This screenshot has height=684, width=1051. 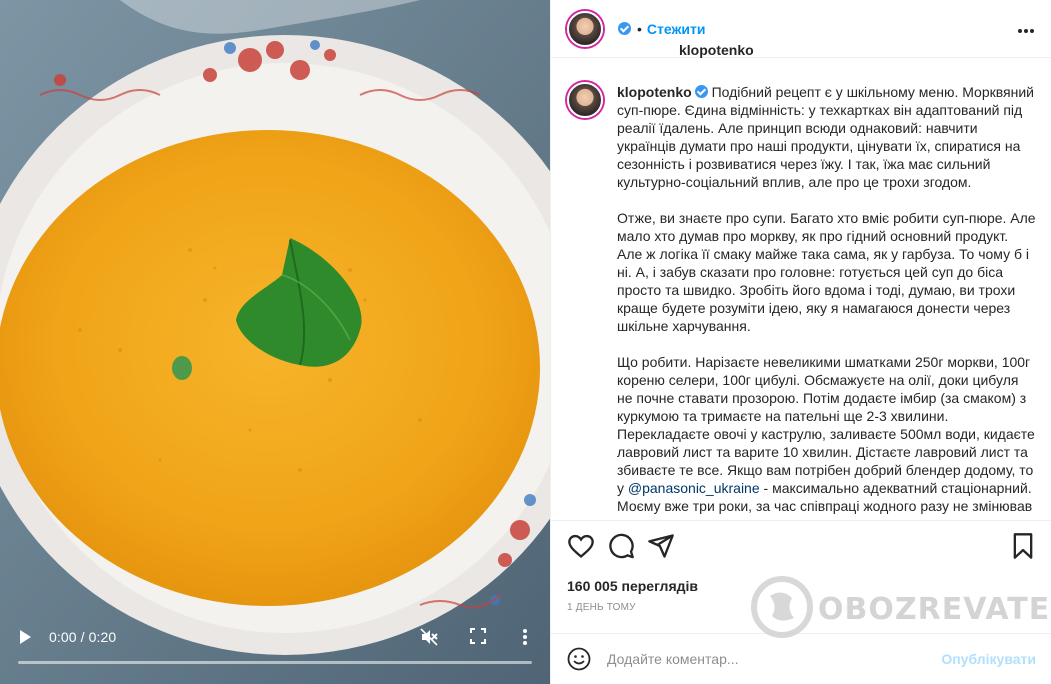 I want to click on more-vert-icon, so click(x=525, y=637).